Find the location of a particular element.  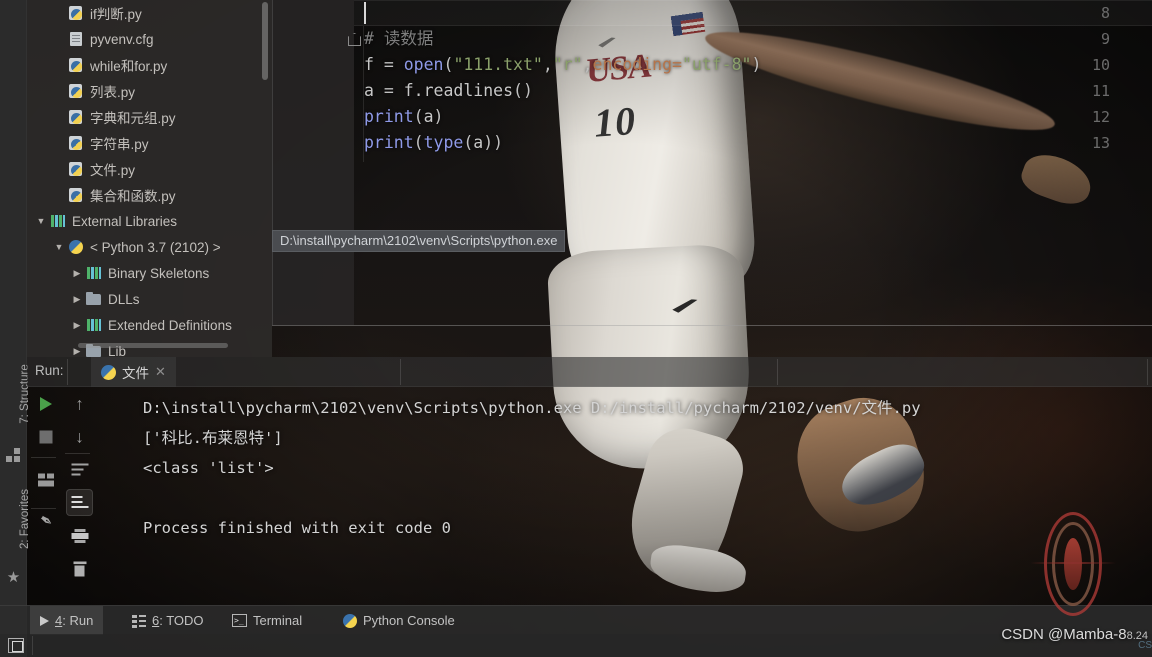

project-tree-scrollbar-horizontal is located at coordinates (153, 345).